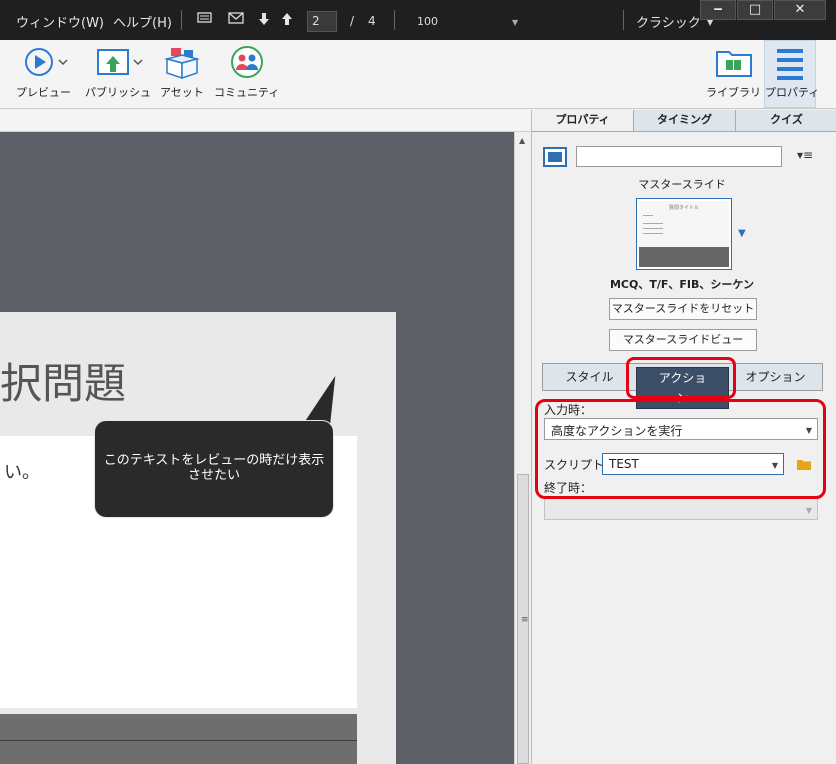  Describe the element at coordinates (372, 21) in the screenshot. I see `page-total: 4` at that location.